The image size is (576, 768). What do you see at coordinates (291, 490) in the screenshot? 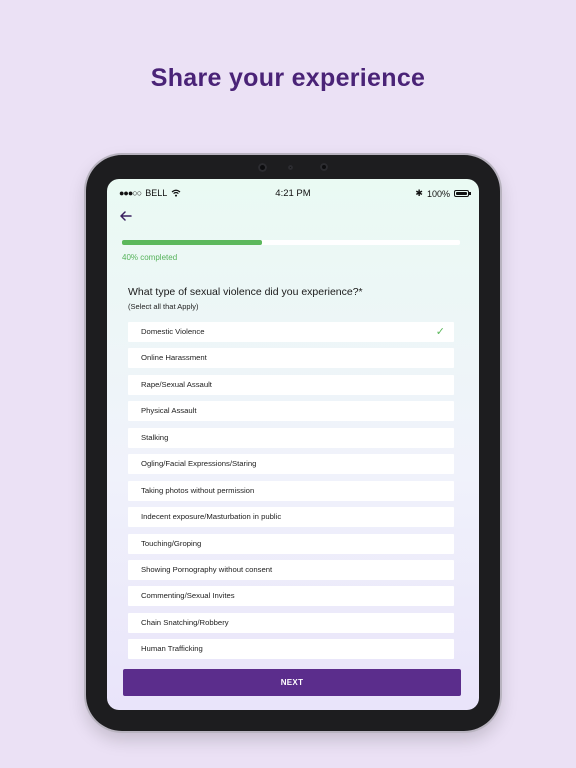
I see `option-item: Taking photos without permission` at bounding box center [291, 490].